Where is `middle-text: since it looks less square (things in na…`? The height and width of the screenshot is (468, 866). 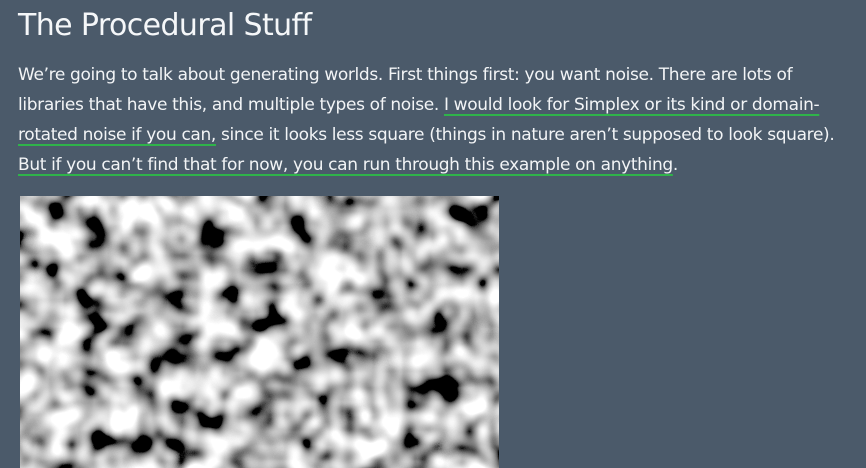 middle-text: since it looks less square (things in na… is located at coordinates (525, 135).